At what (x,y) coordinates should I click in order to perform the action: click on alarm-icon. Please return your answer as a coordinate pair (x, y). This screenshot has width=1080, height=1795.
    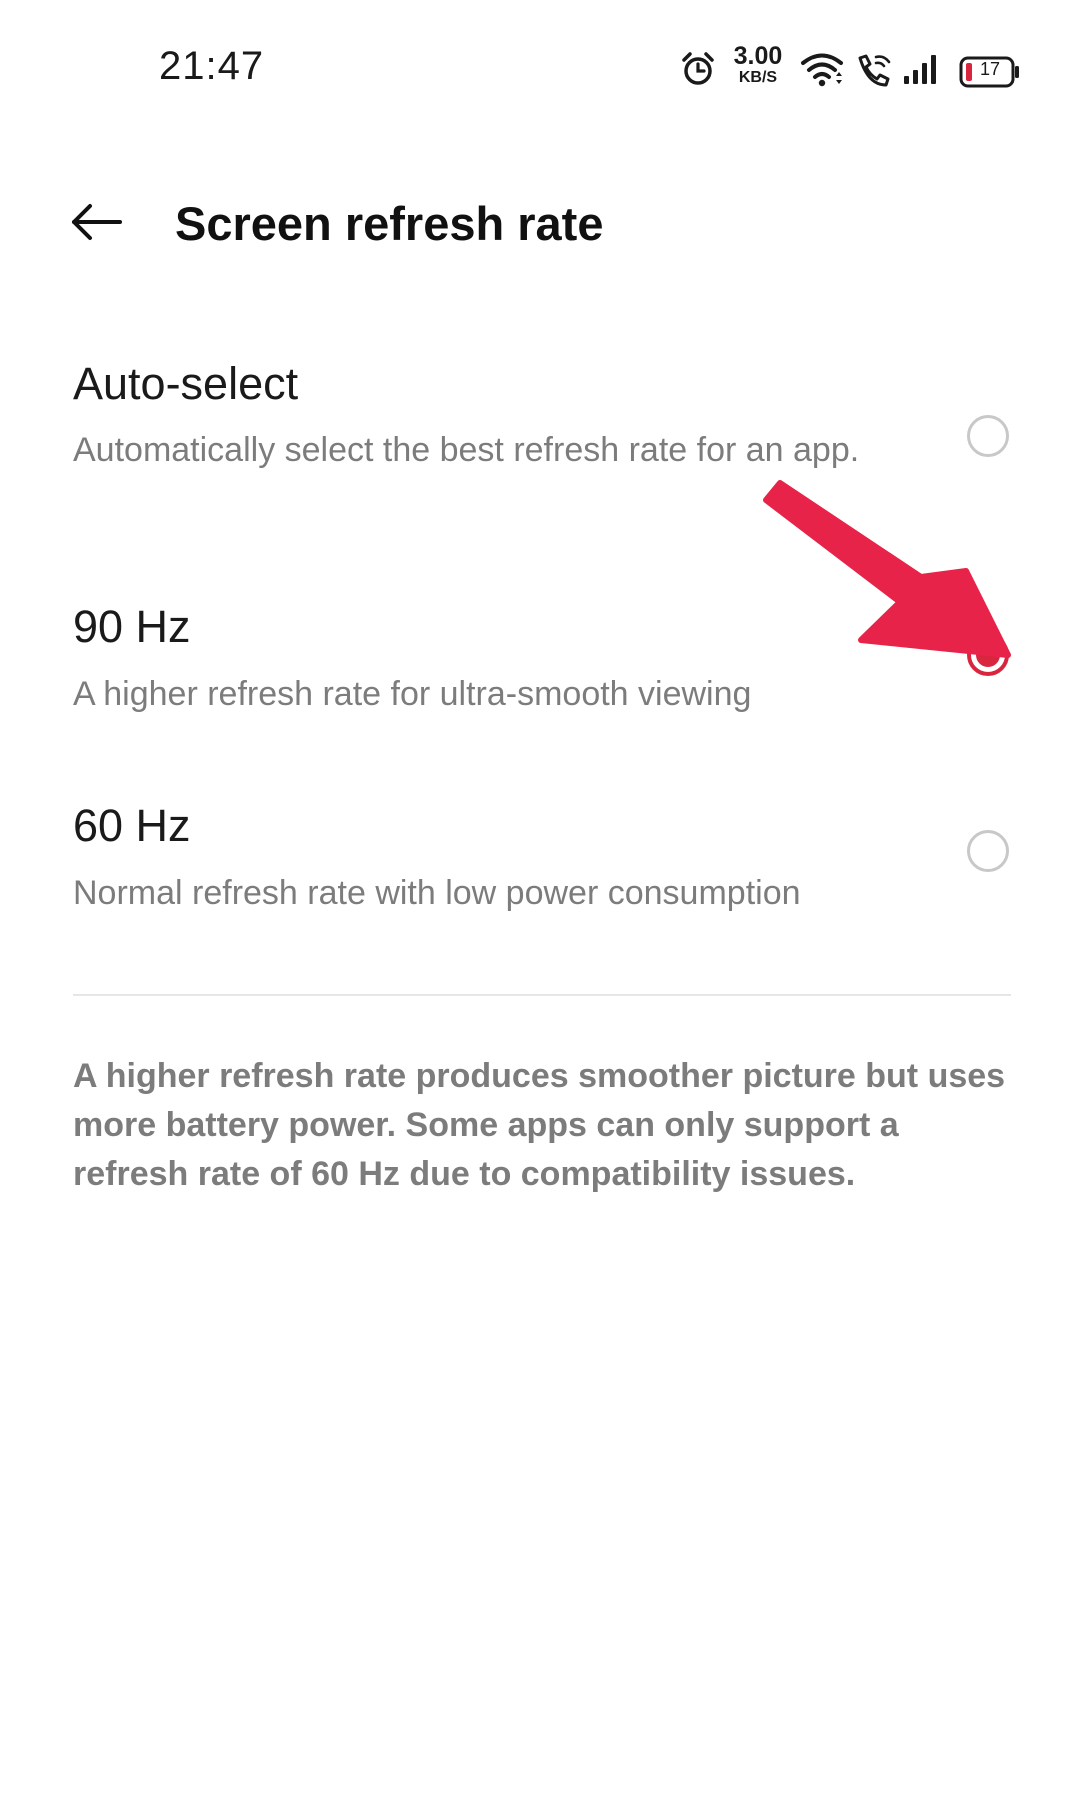
    Looking at the image, I should click on (698, 68).